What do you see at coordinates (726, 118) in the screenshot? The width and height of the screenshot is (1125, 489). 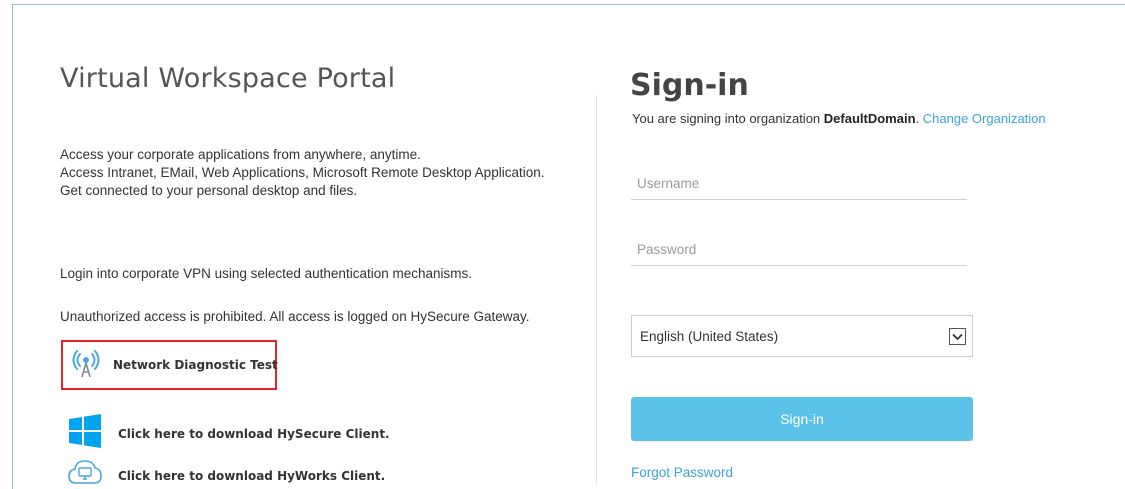 I see `org-prefix-text: You are signing into organization` at bounding box center [726, 118].